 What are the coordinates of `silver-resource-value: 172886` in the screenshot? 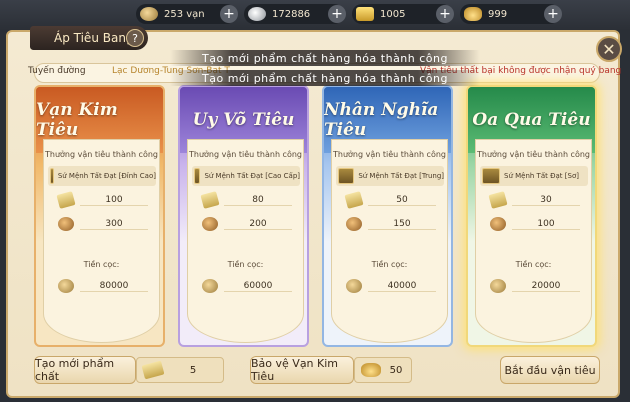 It's located at (291, 14).